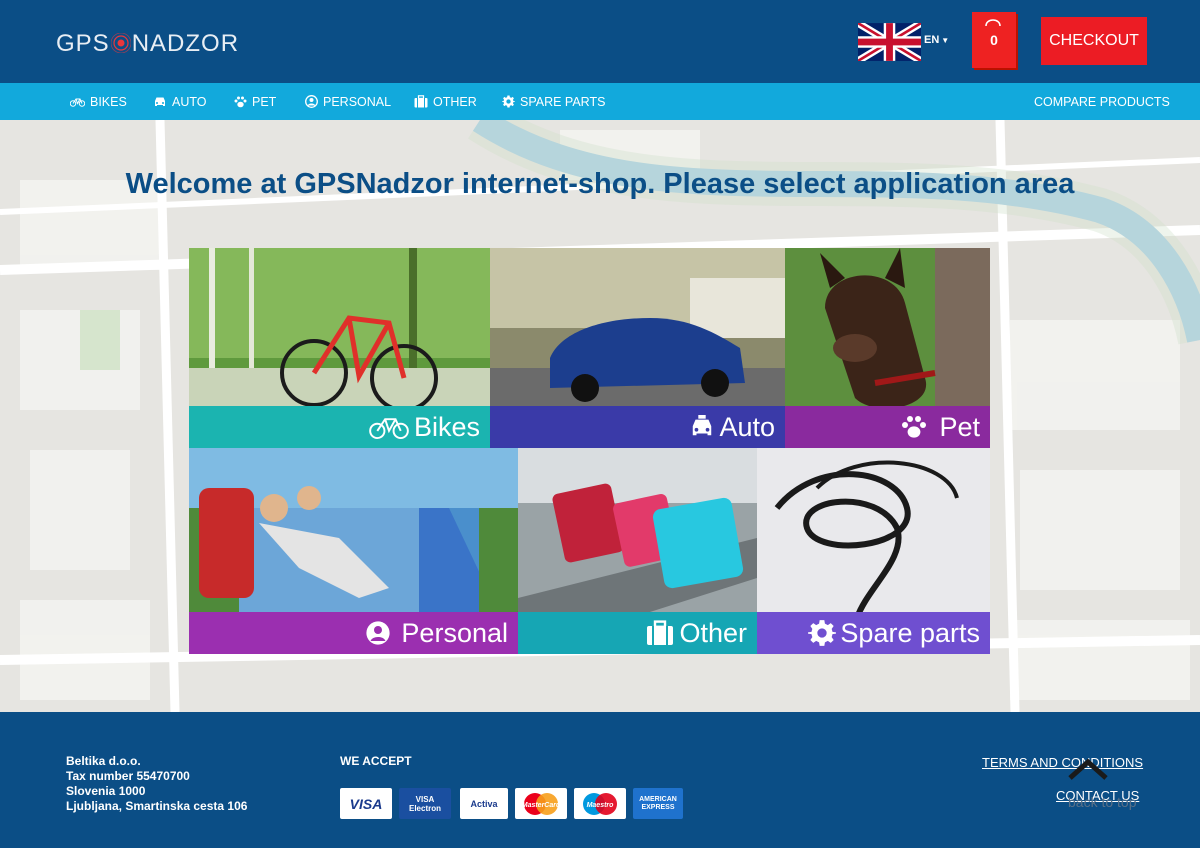 The height and width of the screenshot is (848, 1200). I want to click on car-icon, so click(160, 101).